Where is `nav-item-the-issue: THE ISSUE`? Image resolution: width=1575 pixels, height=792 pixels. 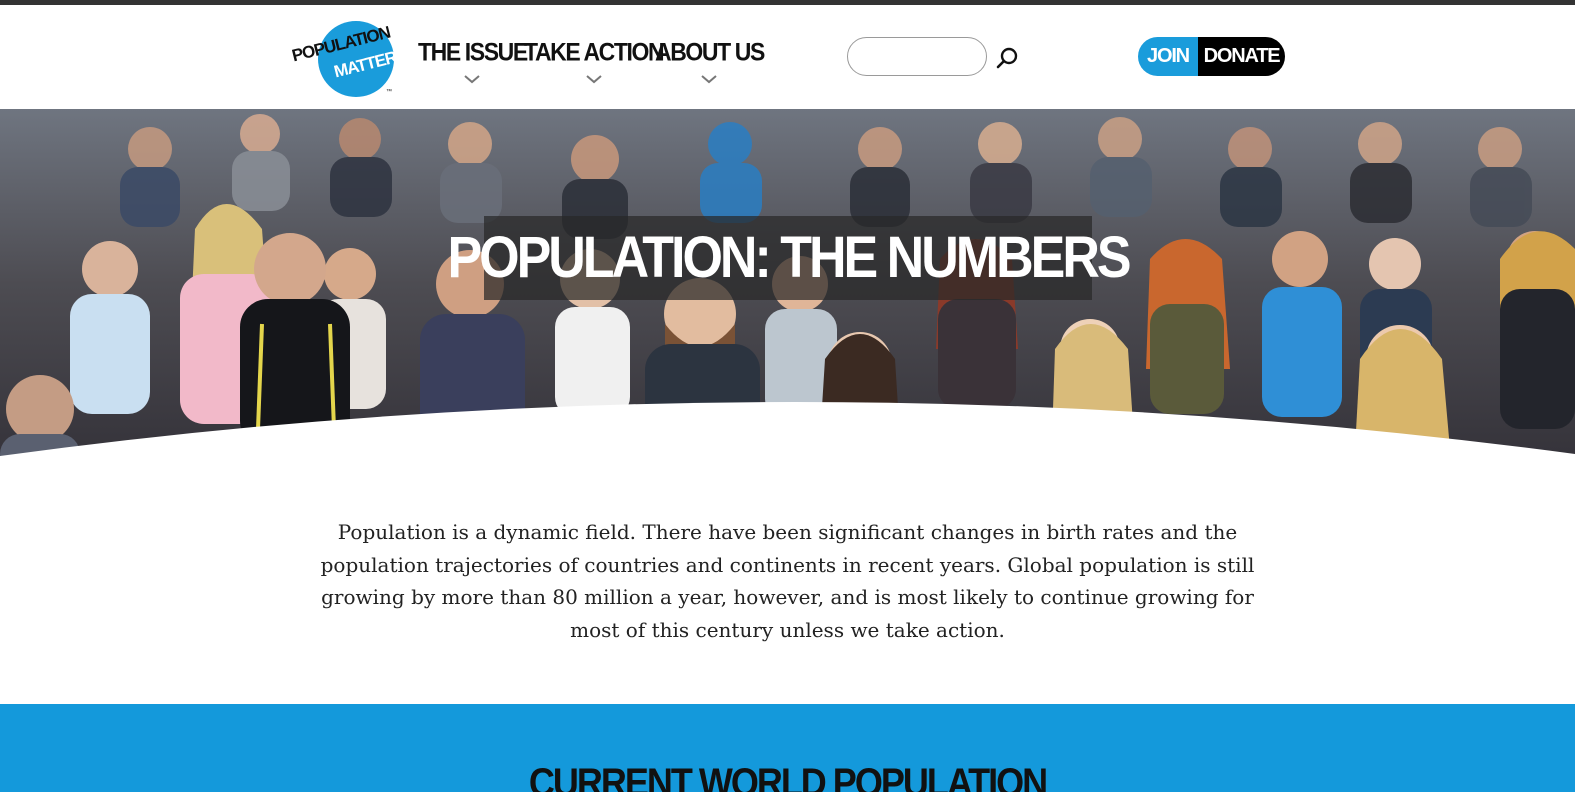
nav-item-the-issue: THE ISSUE is located at coordinates (473, 60).